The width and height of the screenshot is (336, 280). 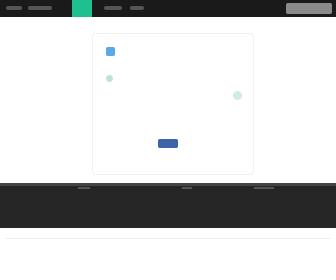 I want to click on checkbox-icon, so click(x=110, y=51).